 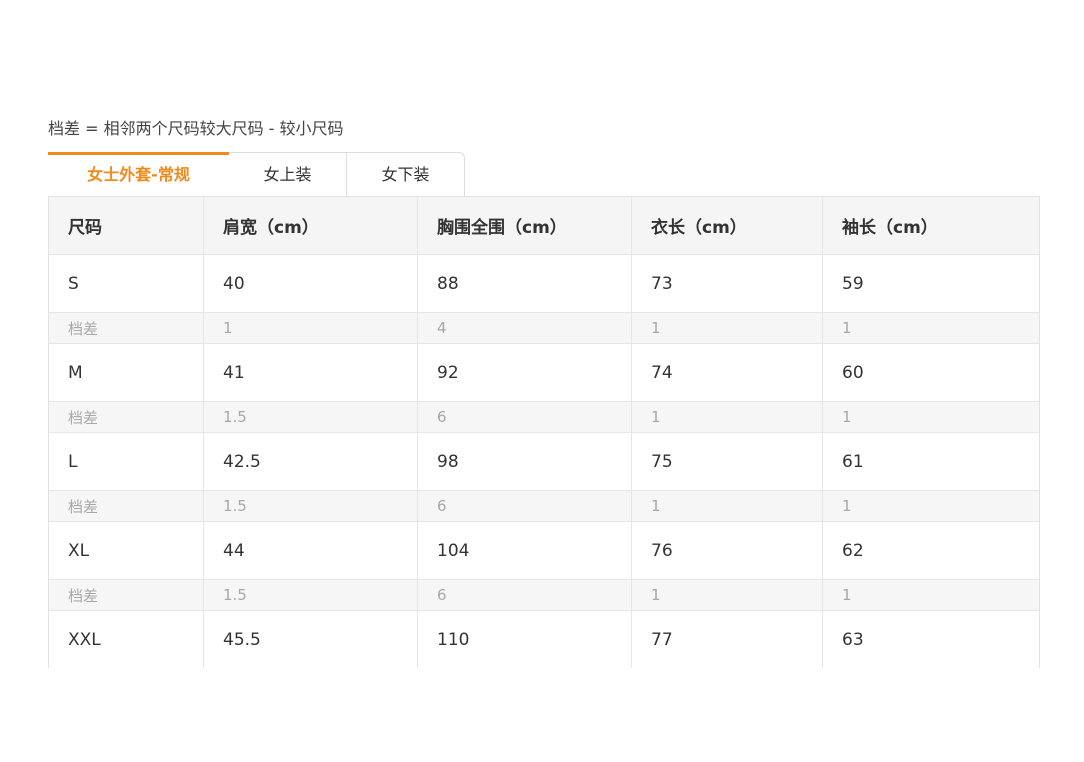 I want to click on header-length: 衣长（cm）, so click(x=727, y=225).